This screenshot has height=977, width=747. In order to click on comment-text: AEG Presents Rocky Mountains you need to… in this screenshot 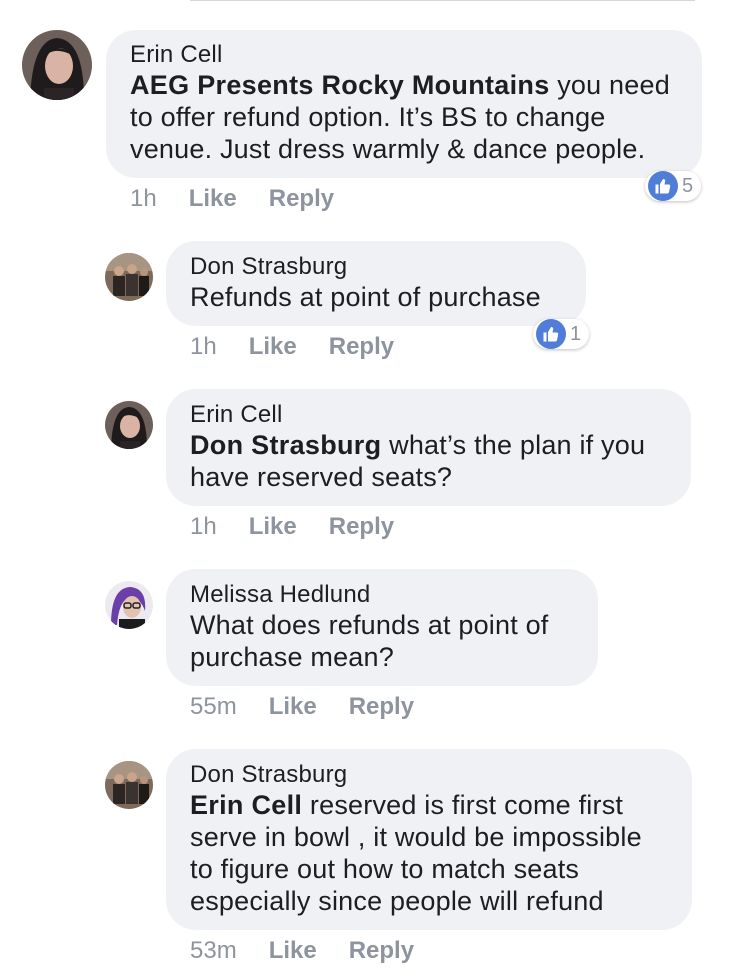, I will do `click(400, 117)`.